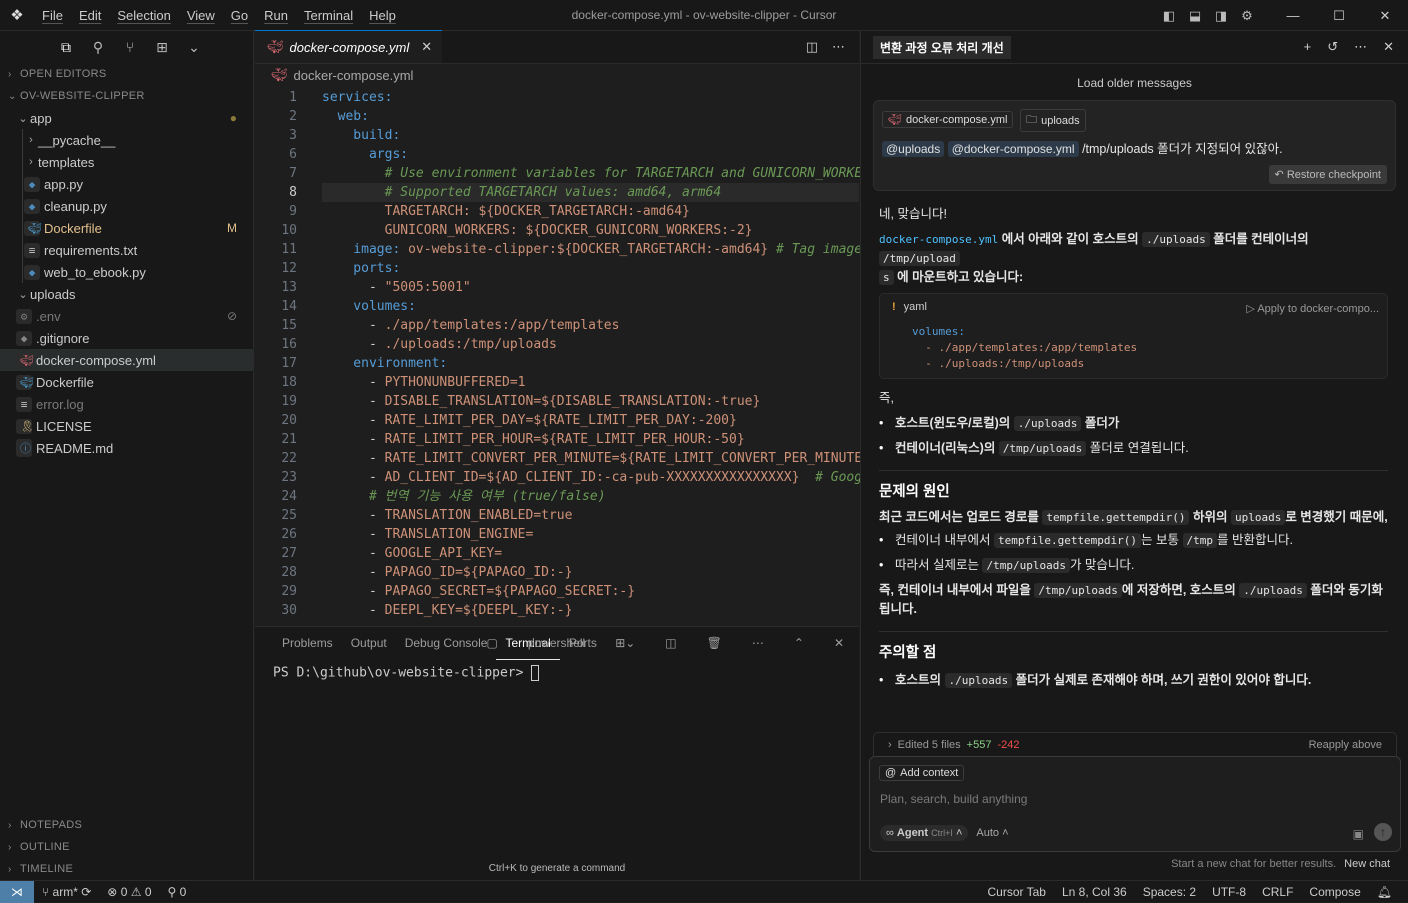 This screenshot has width=1408, height=903. I want to click on ports-indicator: ⚲ 0, so click(177, 892).